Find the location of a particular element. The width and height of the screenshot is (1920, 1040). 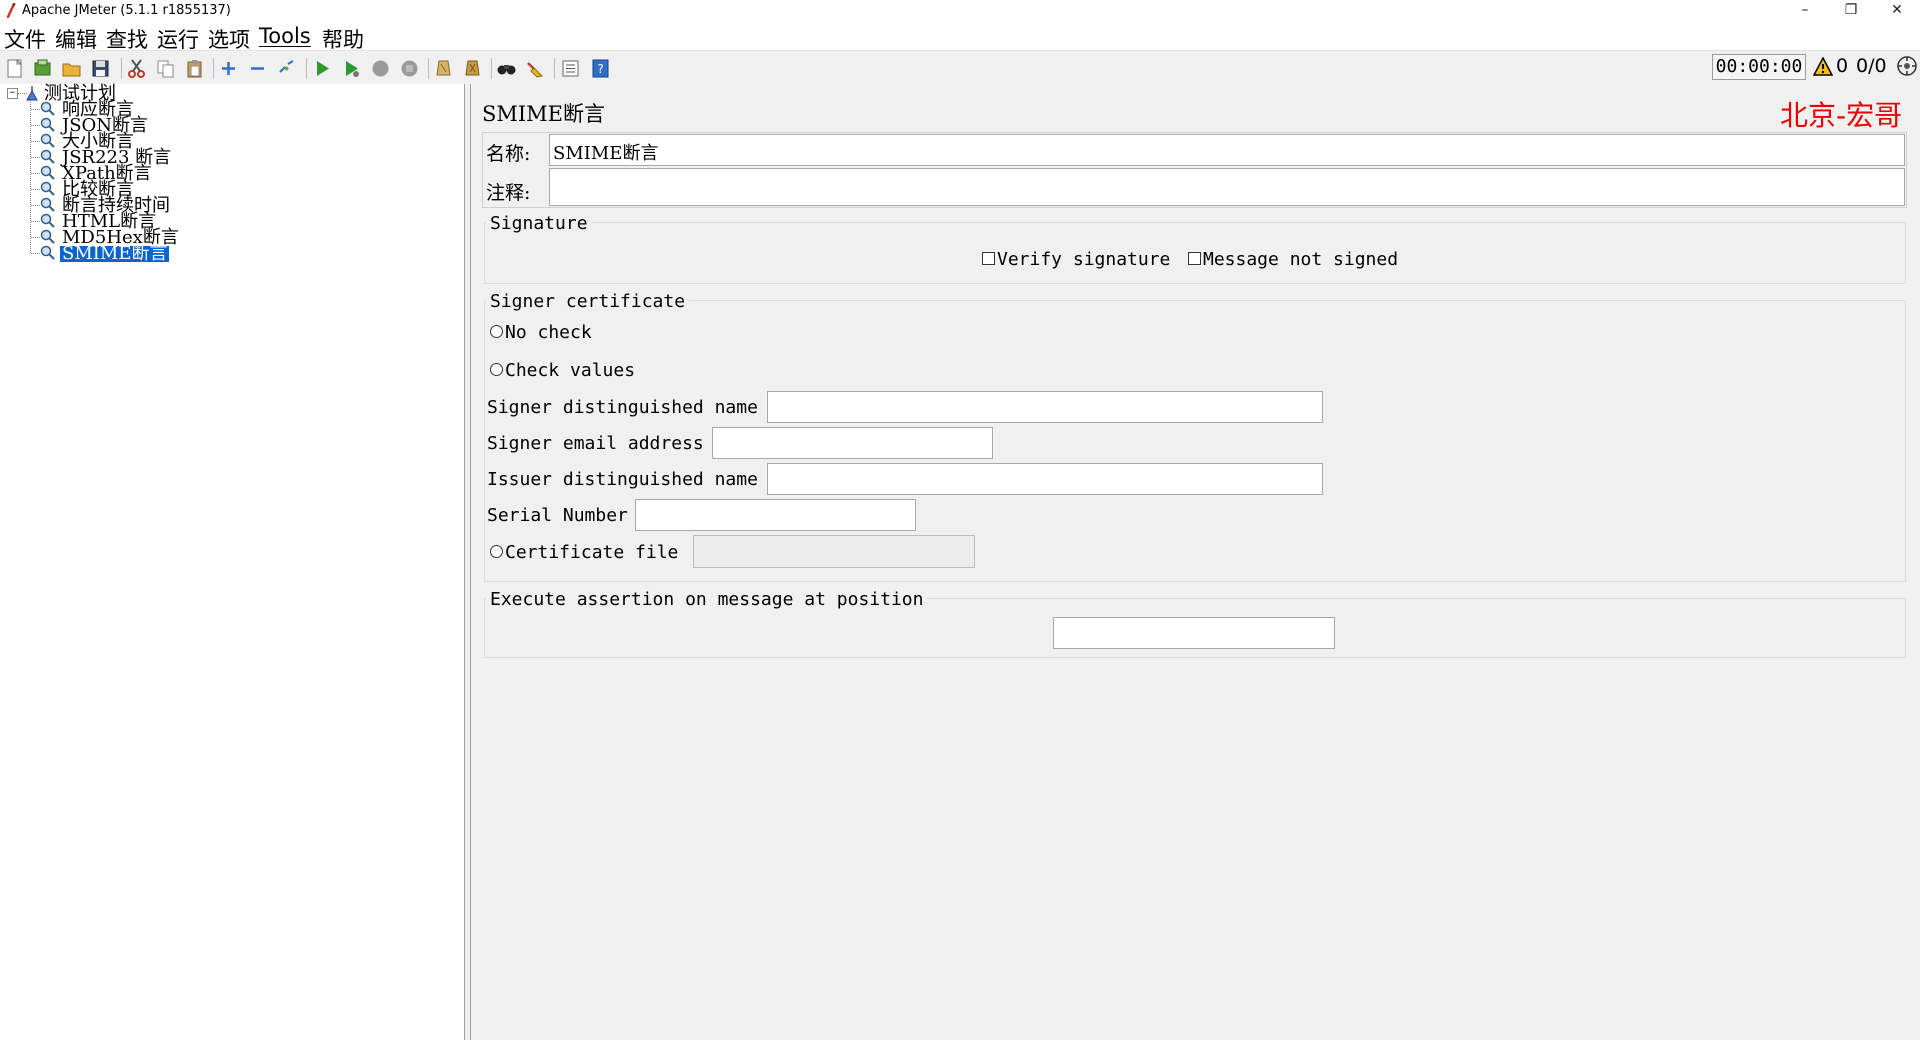

signer-email-input is located at coordinates (852, 443).